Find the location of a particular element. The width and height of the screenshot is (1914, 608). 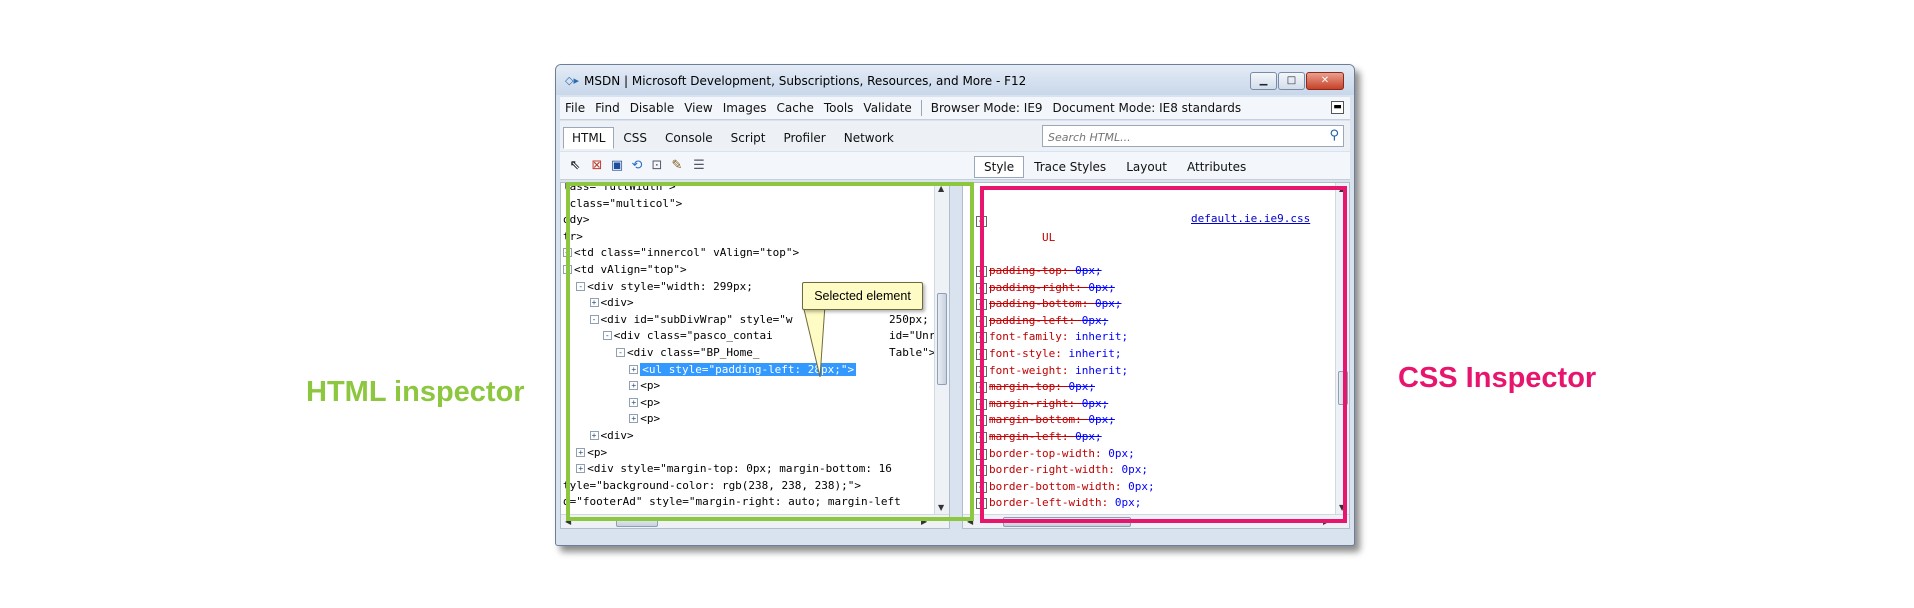

save-icon: ▣ is located at coordinates (617, 166).